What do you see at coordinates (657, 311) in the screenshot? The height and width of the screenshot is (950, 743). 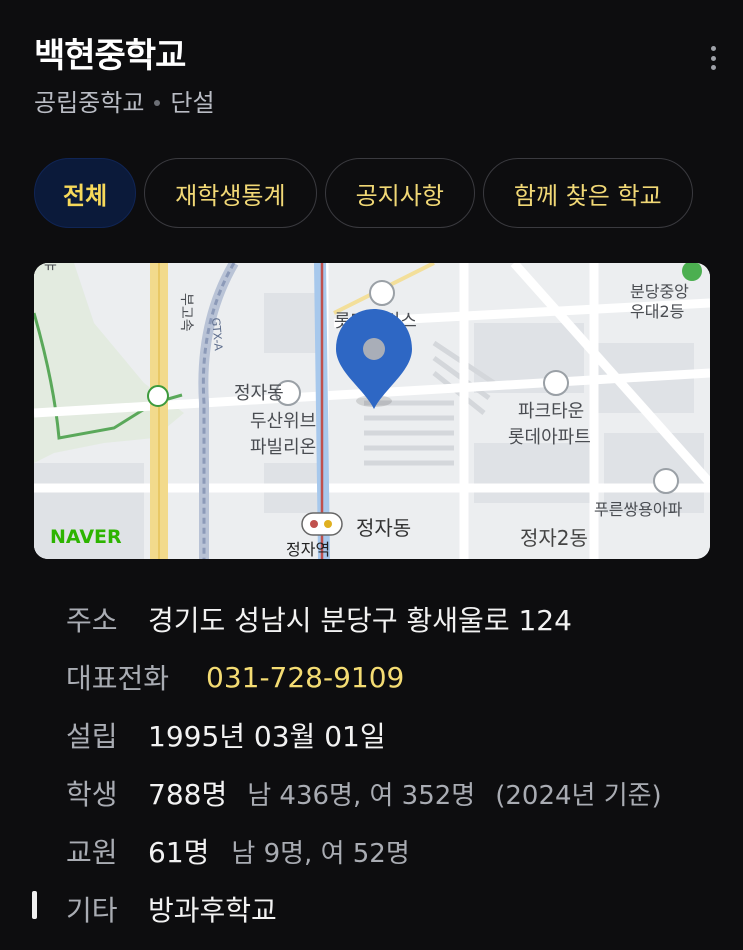 I see `map-label-woodae: 우대2등` at bounding box center [657, 311].